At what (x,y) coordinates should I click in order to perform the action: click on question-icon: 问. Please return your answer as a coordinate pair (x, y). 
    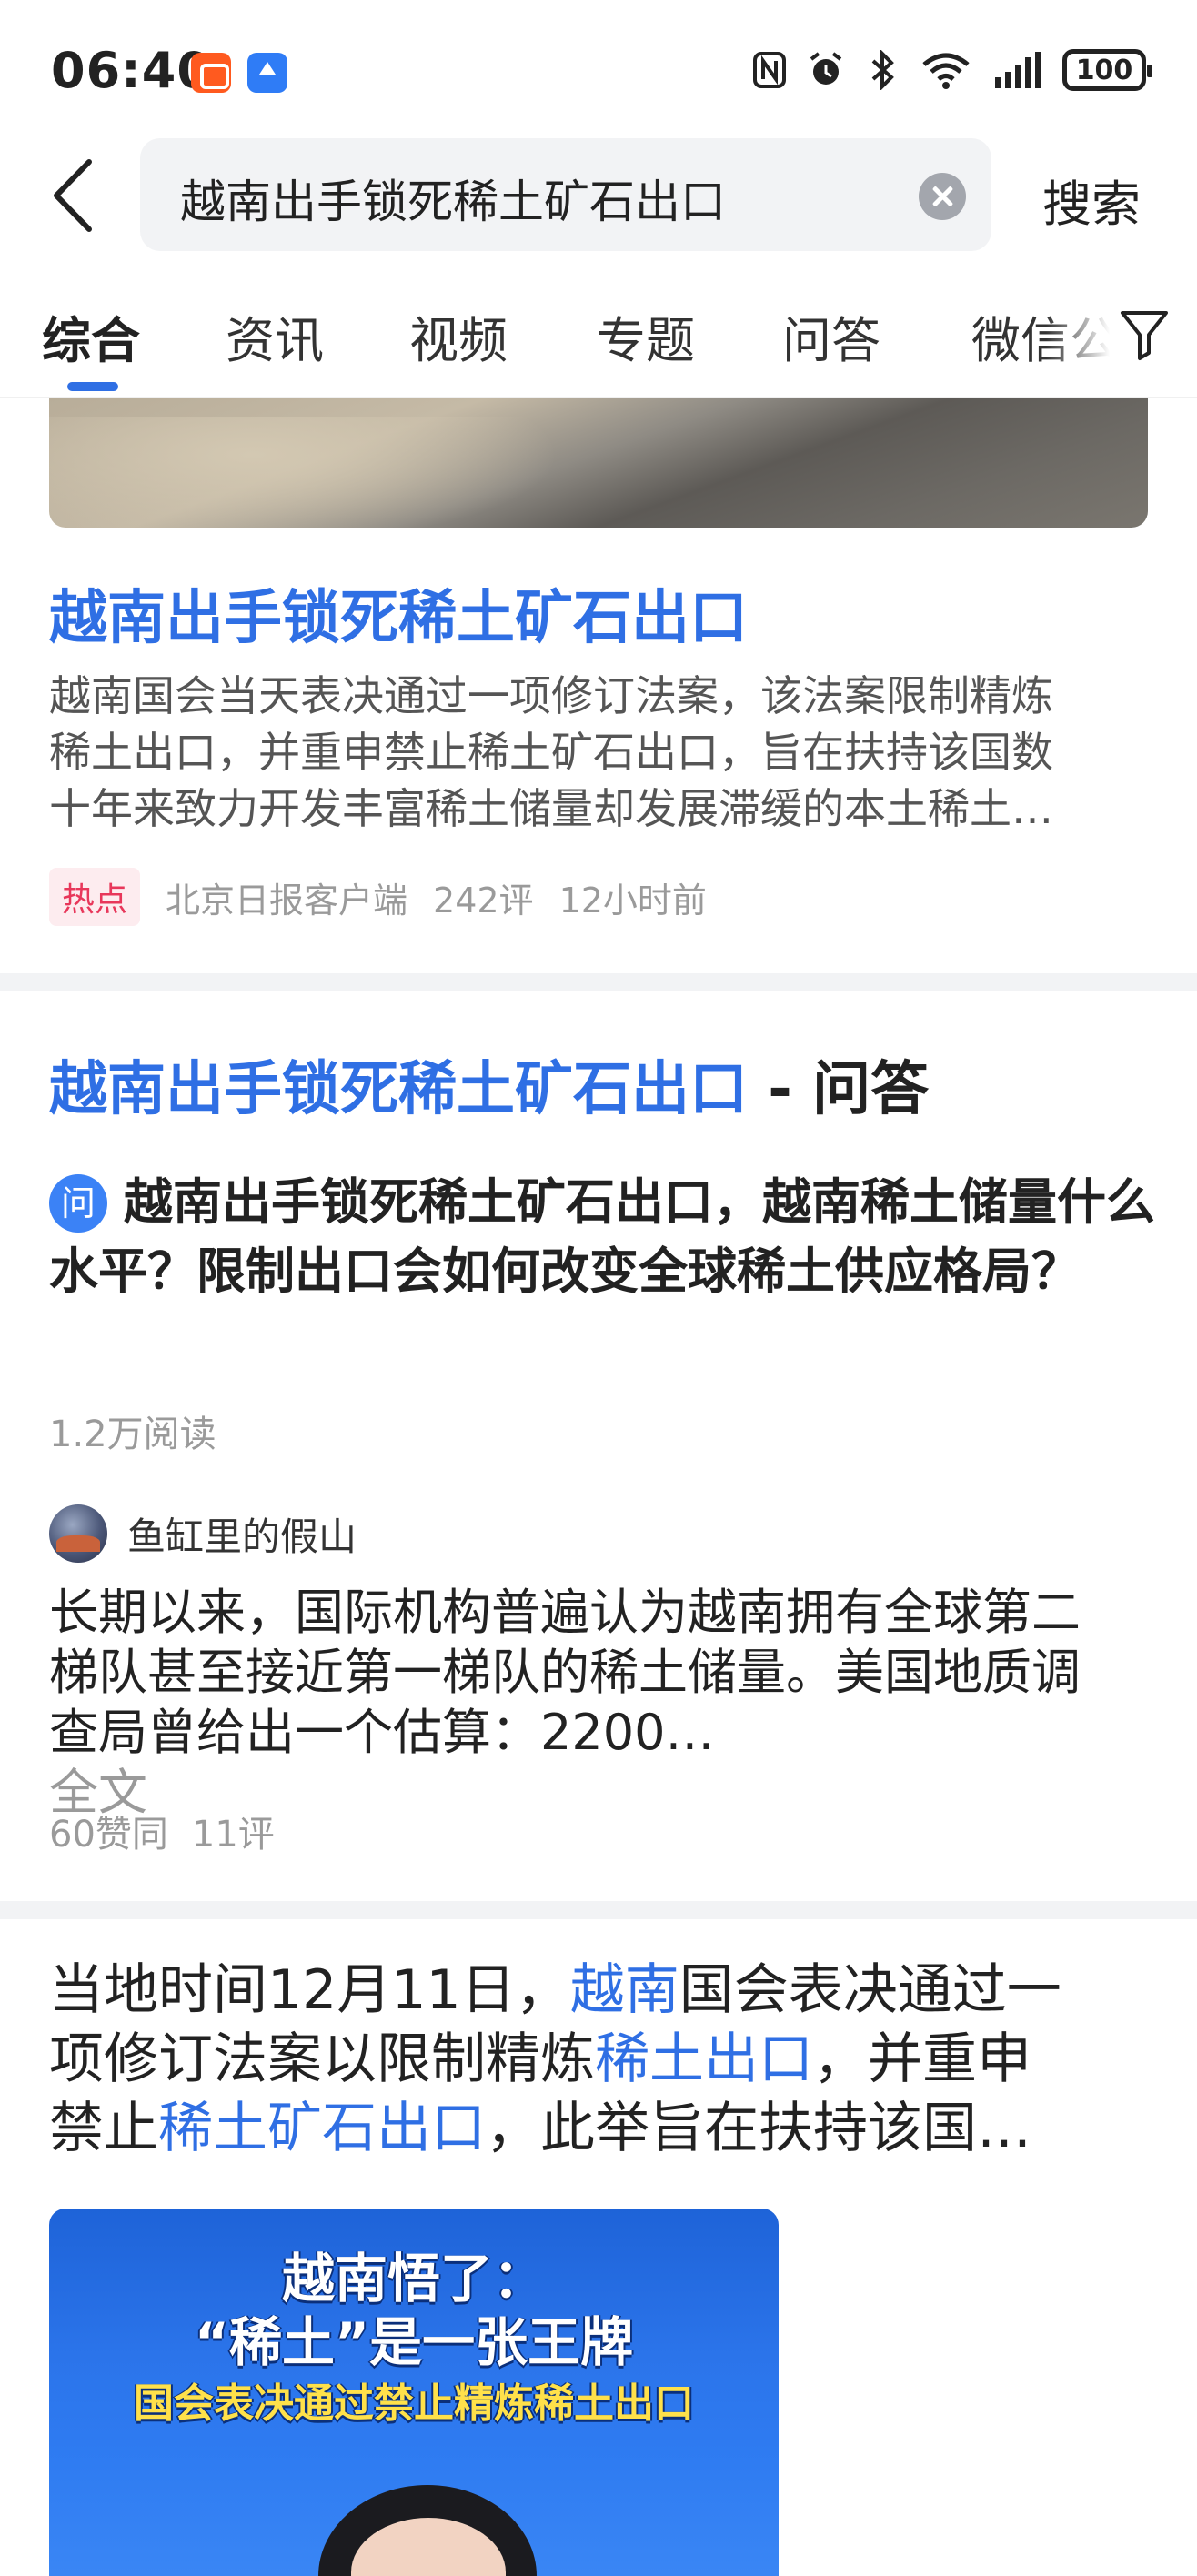
    Looking at the image, I should click on (78, 1203).